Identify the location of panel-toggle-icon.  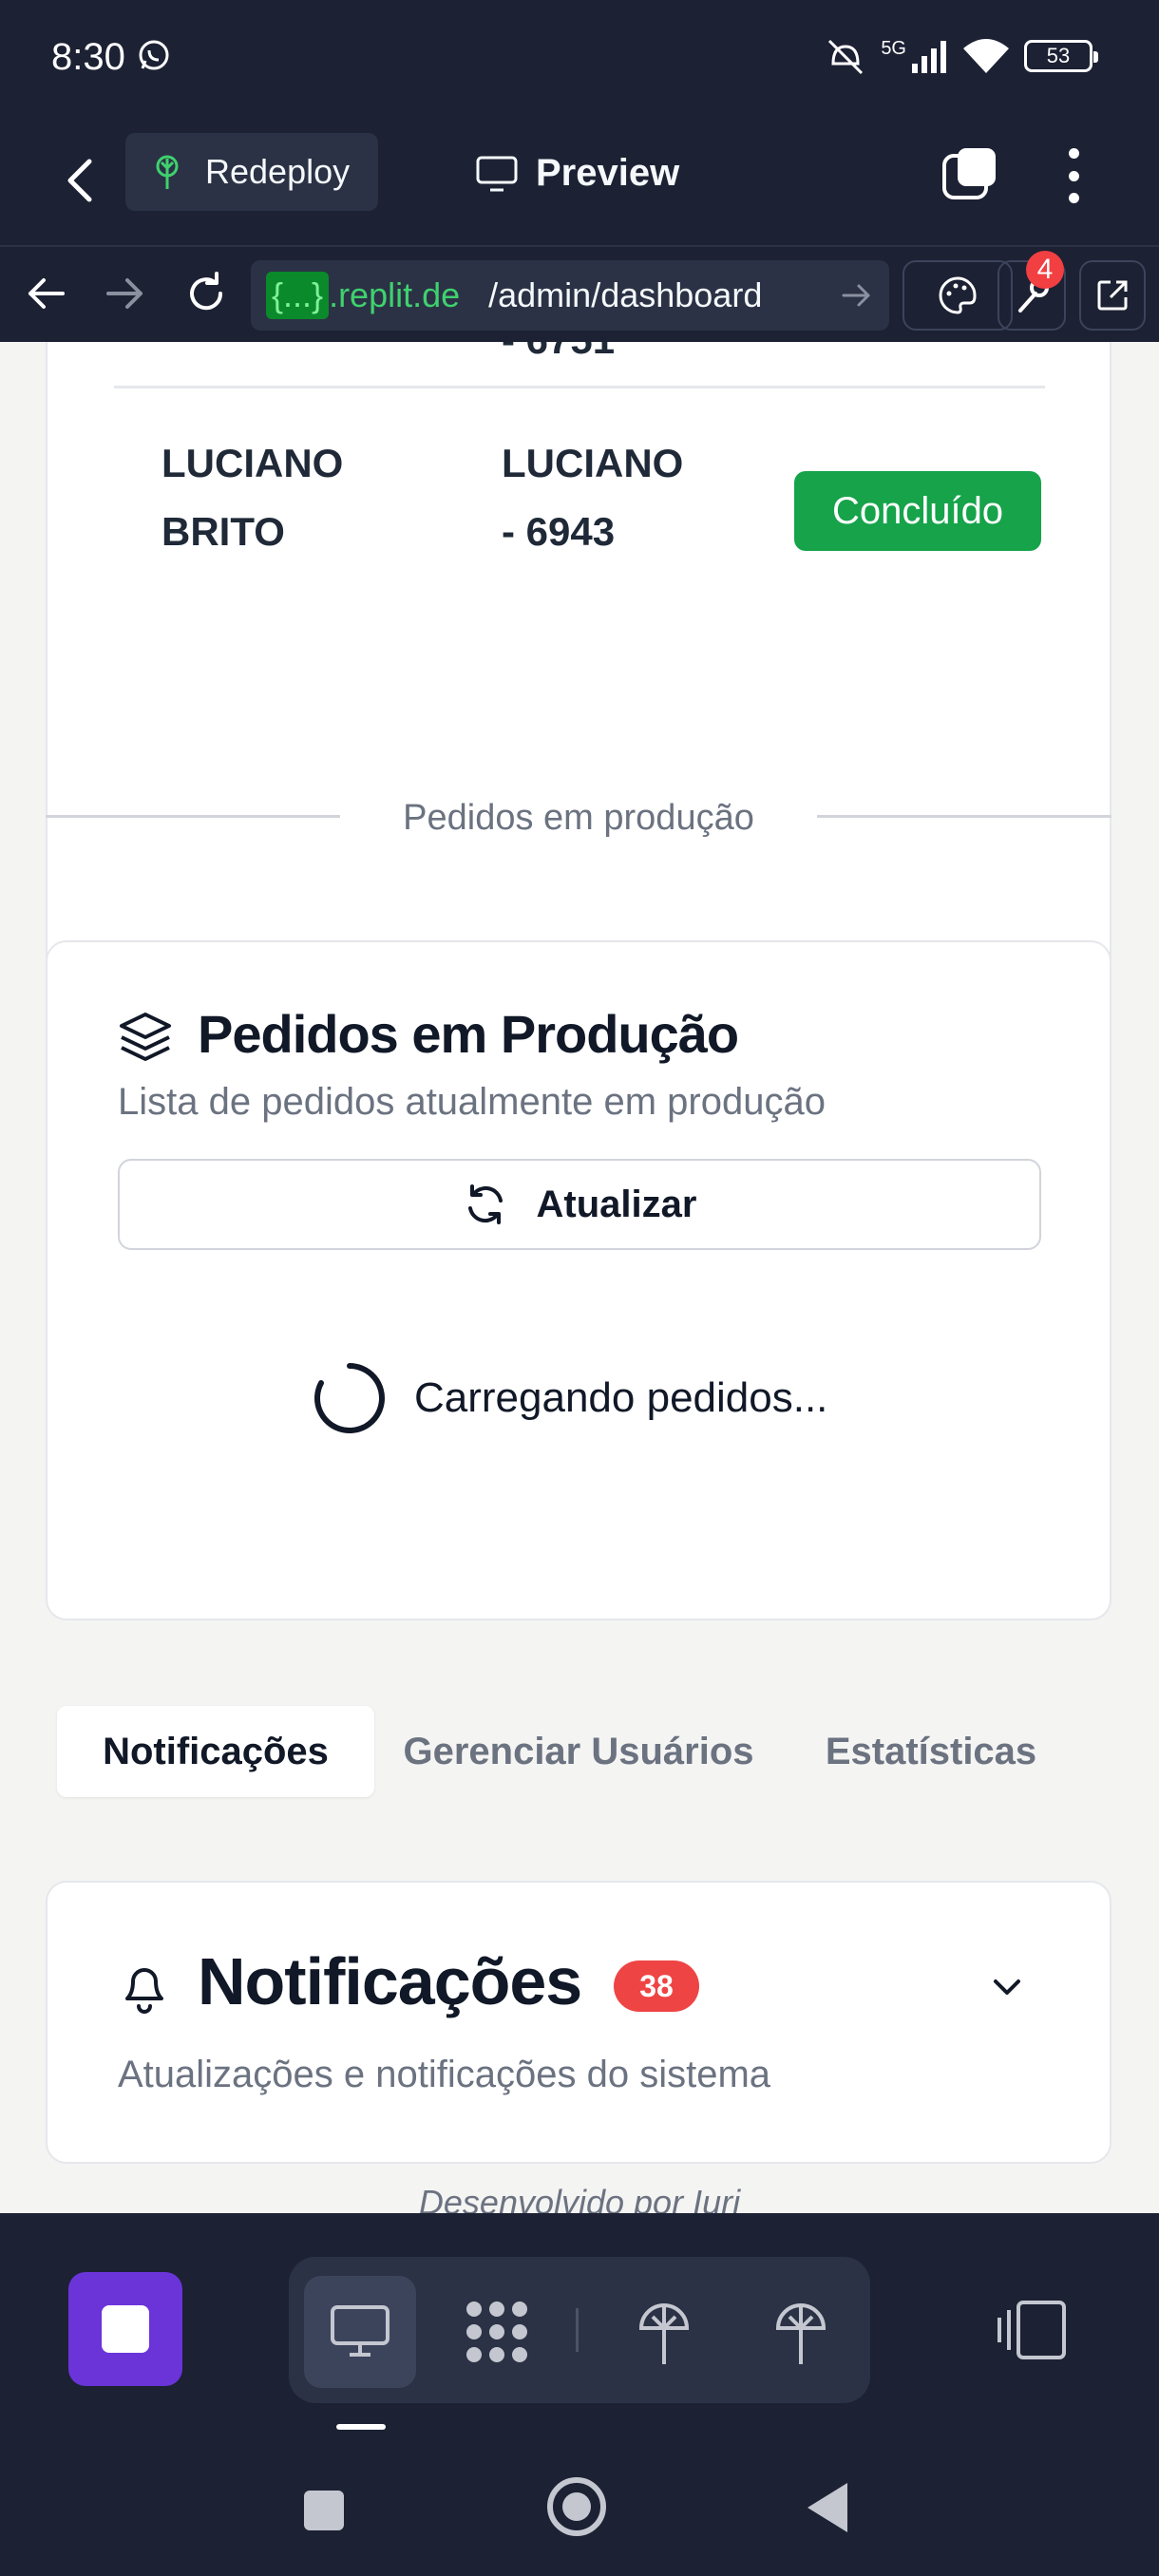
(1032, 2330).